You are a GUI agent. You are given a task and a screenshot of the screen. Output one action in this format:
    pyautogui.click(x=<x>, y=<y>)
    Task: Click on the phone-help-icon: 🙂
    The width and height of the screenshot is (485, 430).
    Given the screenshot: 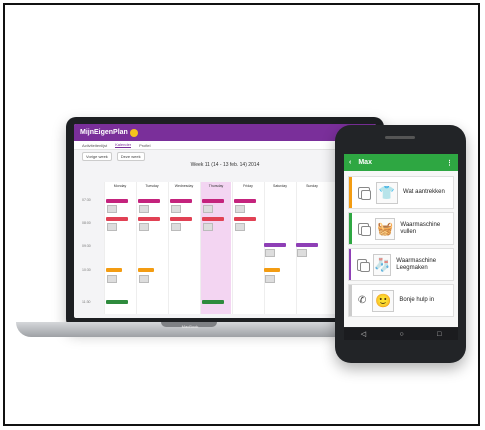 What is the action you would take?
    pyautogui.click(x=383, y=300)
    